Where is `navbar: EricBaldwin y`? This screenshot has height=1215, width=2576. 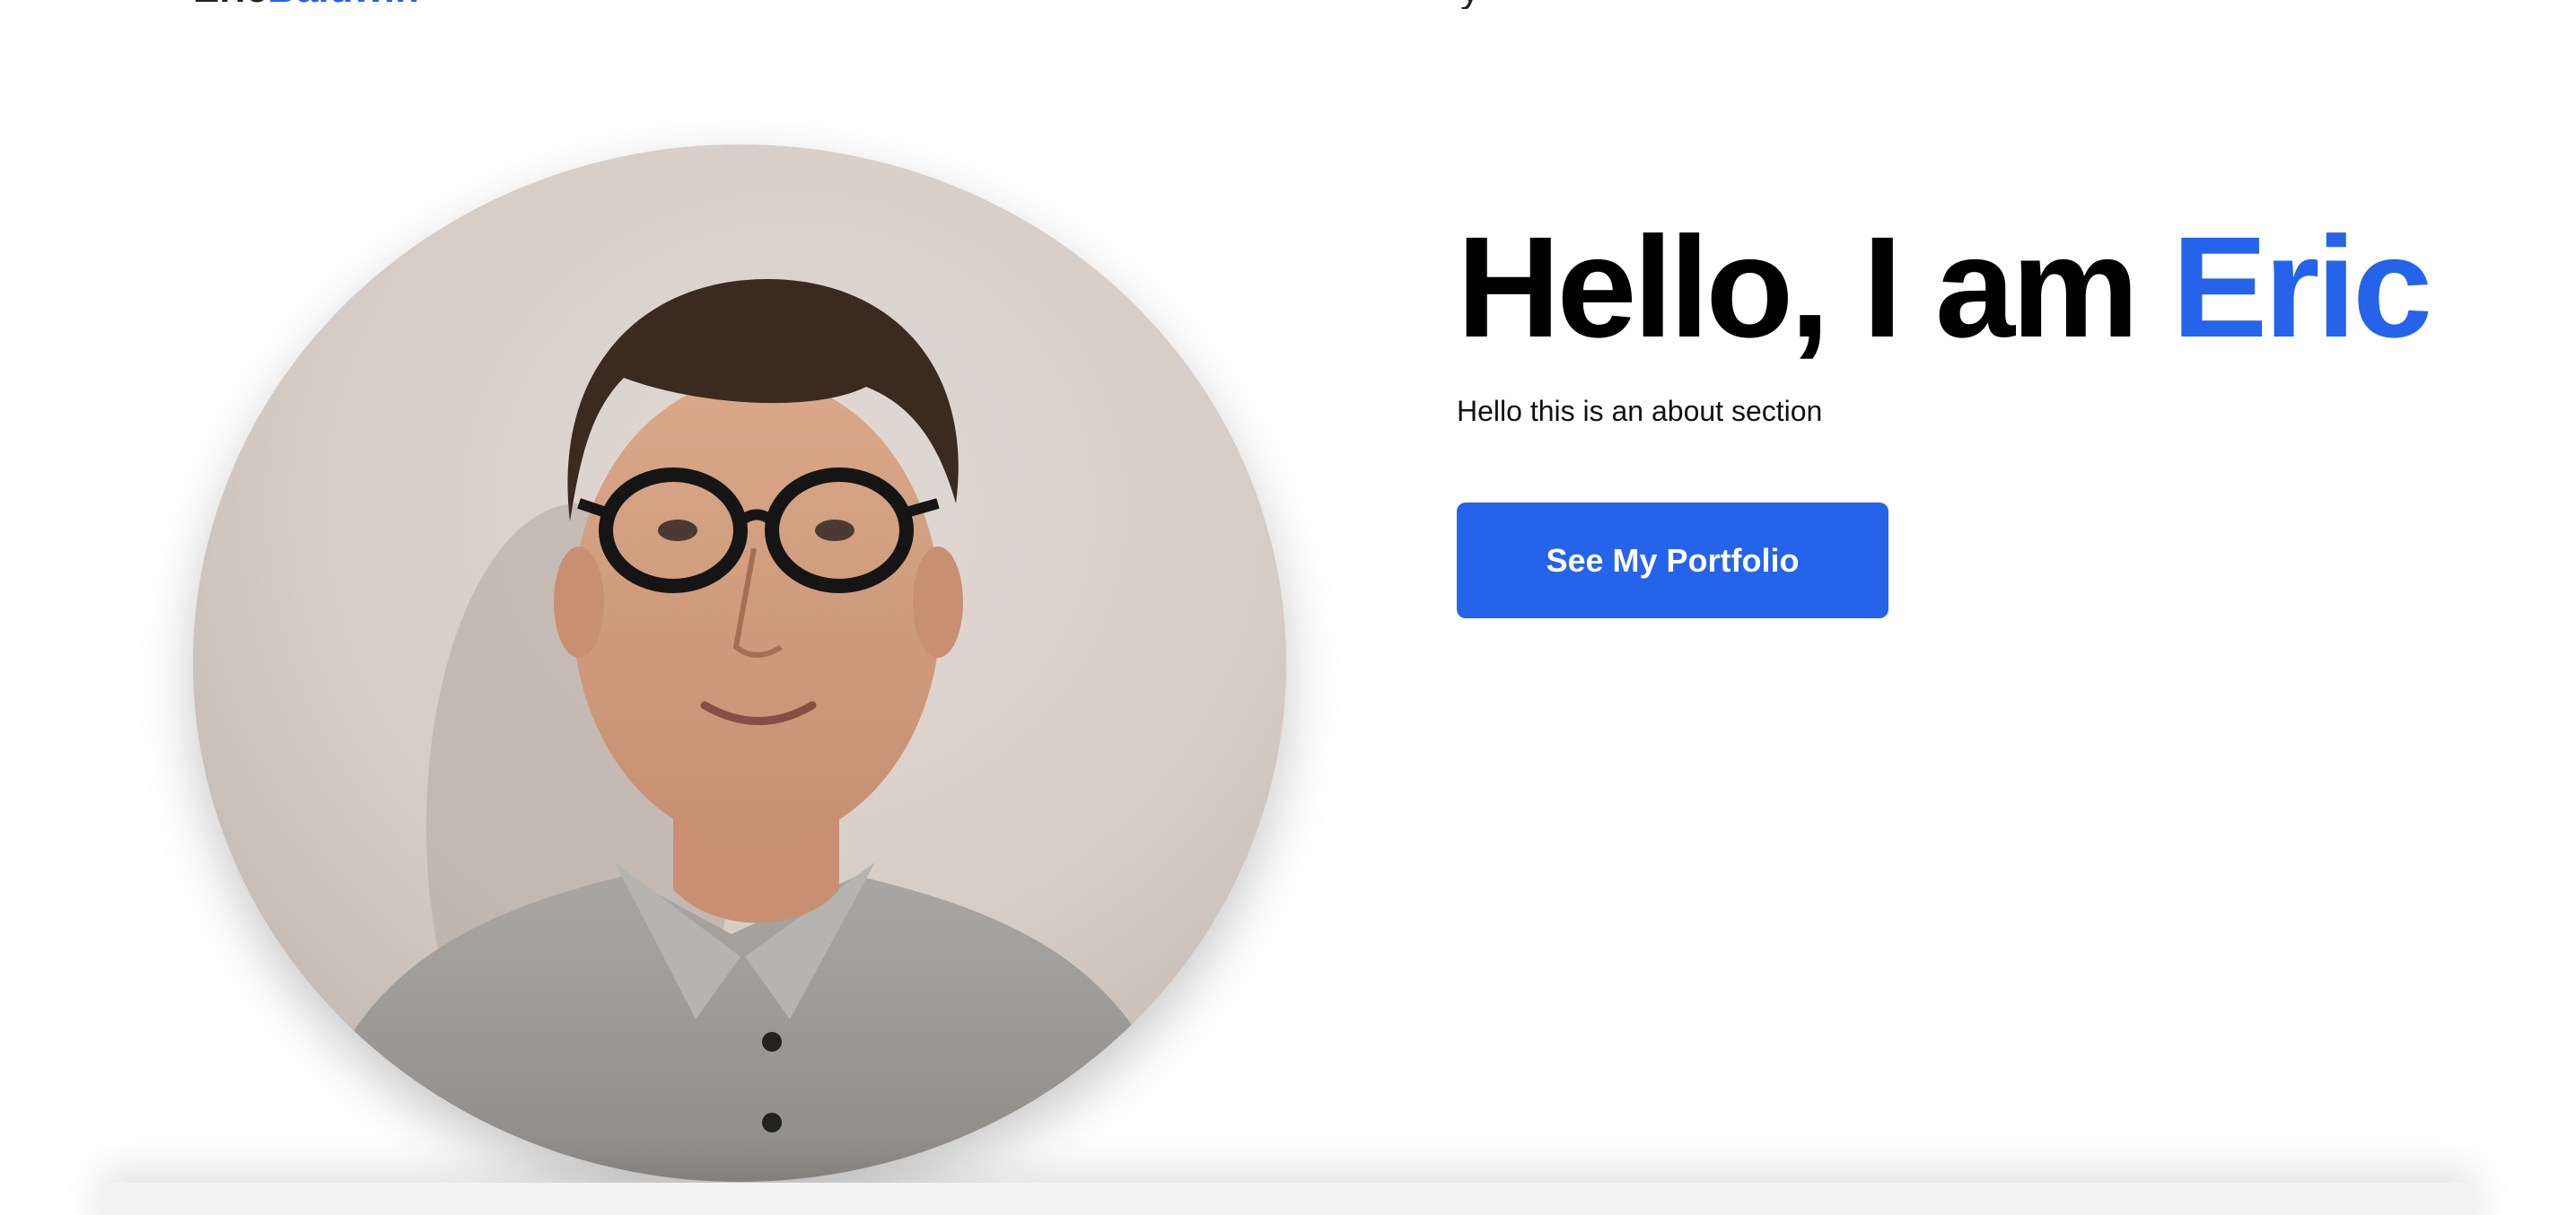 navbar: EricBaldwin y is located at coordinates (1288, 4).